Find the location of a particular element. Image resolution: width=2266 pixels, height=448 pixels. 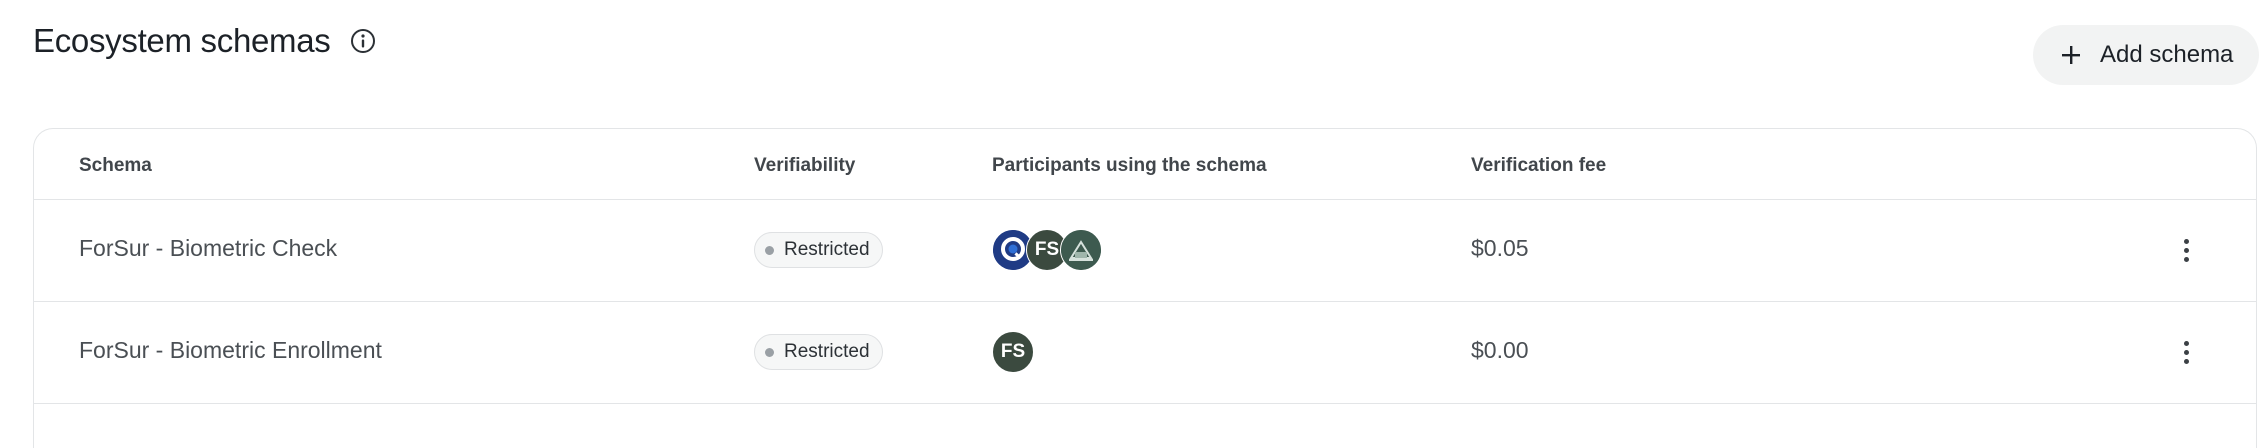

column-header-verifiability: Verifiability is located at coordinates (805, 165).